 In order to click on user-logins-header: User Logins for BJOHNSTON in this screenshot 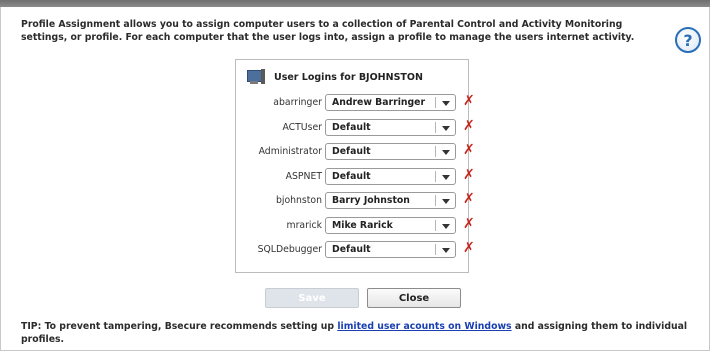, I will do `click(334, 77)`.